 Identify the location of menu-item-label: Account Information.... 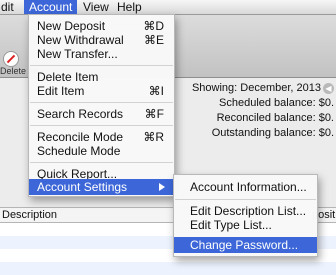
(248, 187).